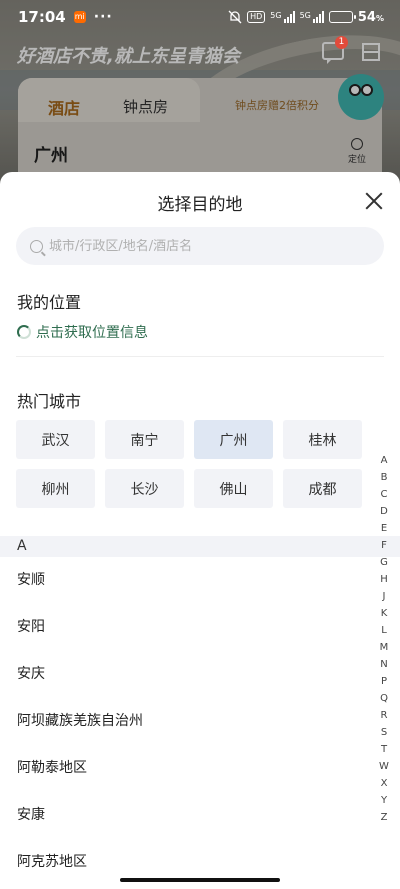 Image resolution: width=400 pixels, height=889 pixels. Describe the element at coordinates (144, 439) in the screenshot. I see `hot-city-button: 南宁` at that location.